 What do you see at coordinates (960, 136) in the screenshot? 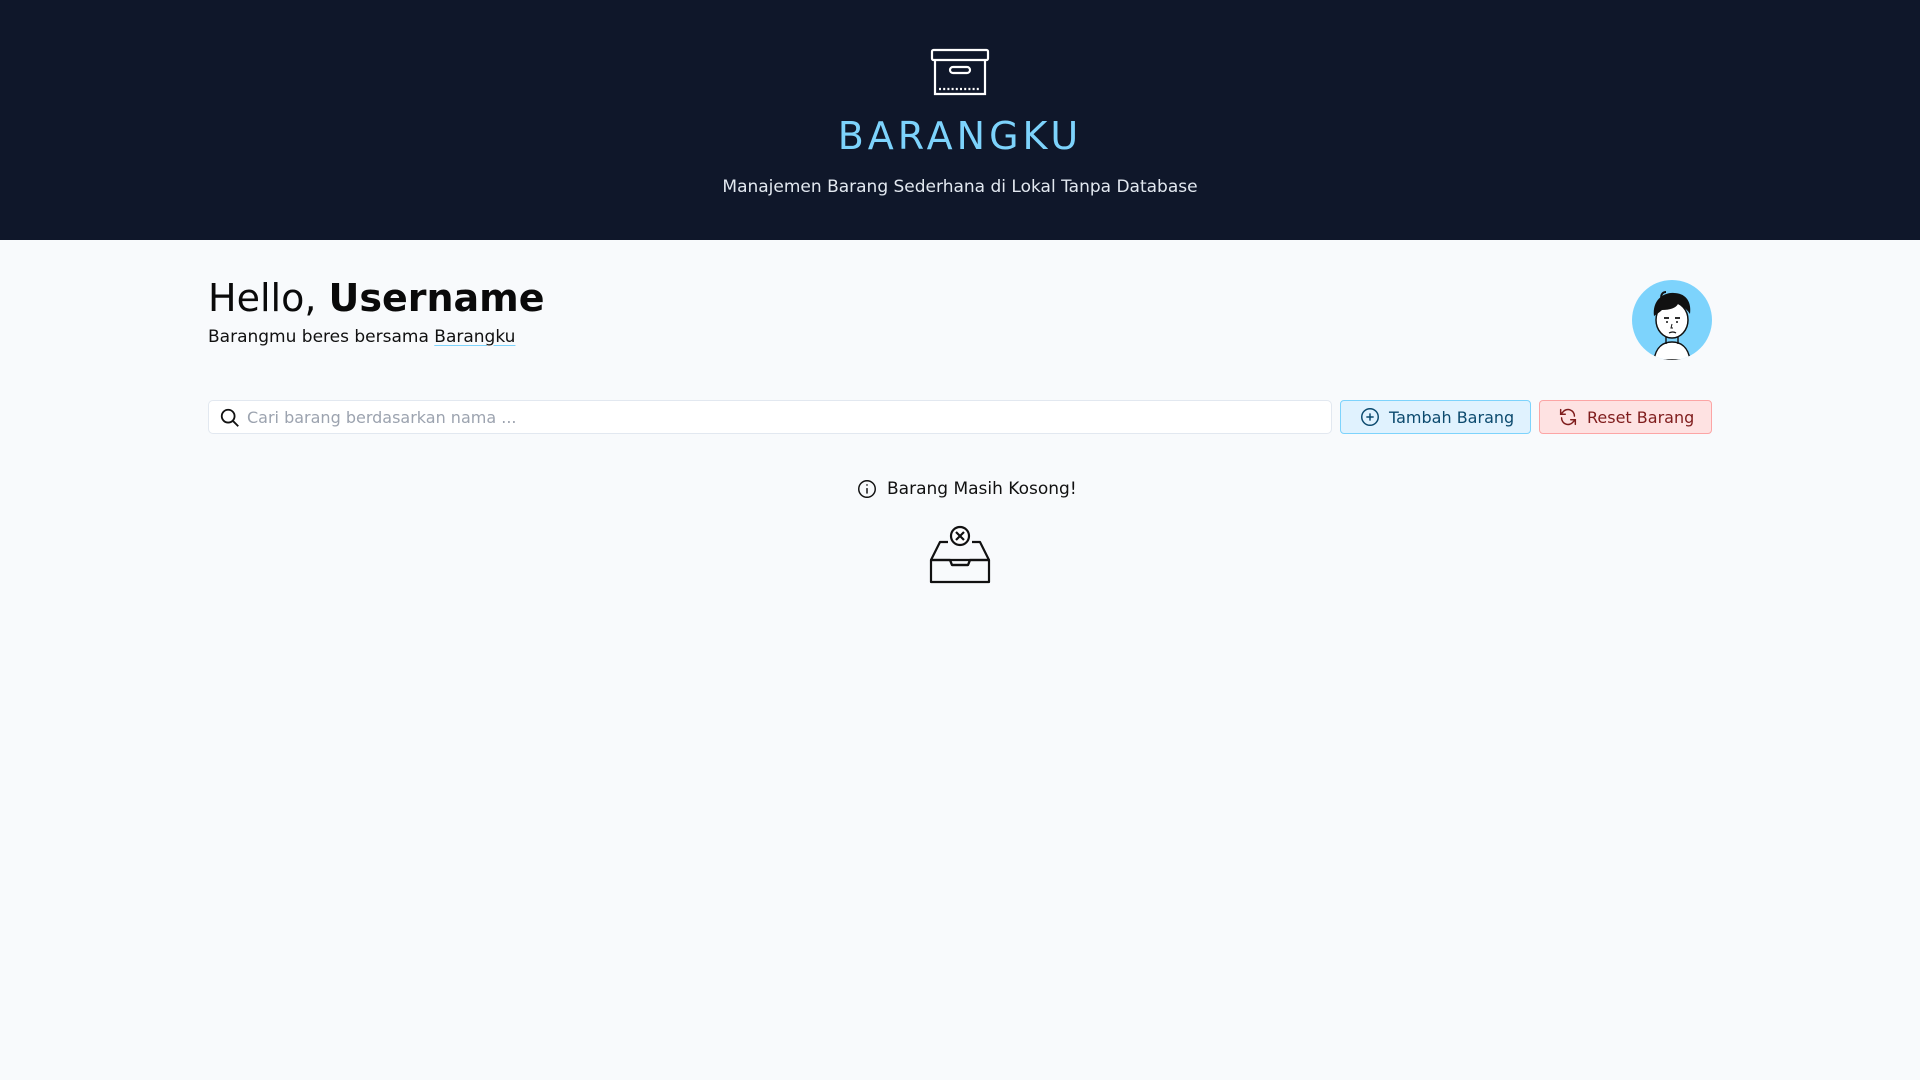
I see `app-title: BARANGKU` at bounding box center [960, 136].